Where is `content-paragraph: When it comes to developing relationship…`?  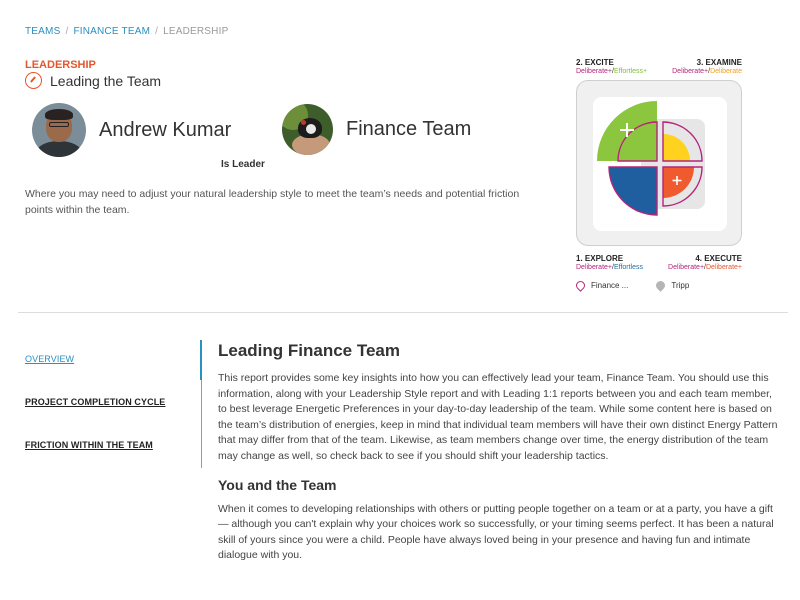 content-paragraph: When it comes to developing relationship… is located at coordinates (496, 532).